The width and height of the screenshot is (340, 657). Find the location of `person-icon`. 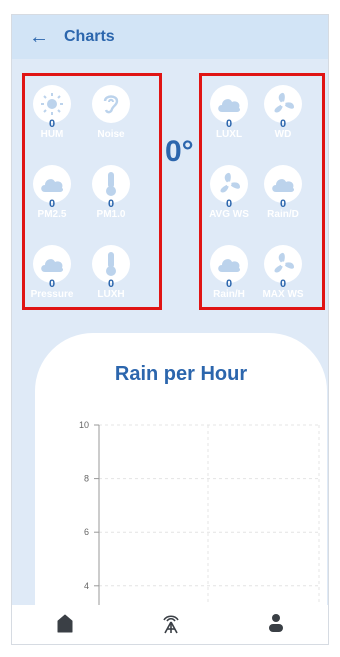

person-icon is located at coordinates (276, 625).